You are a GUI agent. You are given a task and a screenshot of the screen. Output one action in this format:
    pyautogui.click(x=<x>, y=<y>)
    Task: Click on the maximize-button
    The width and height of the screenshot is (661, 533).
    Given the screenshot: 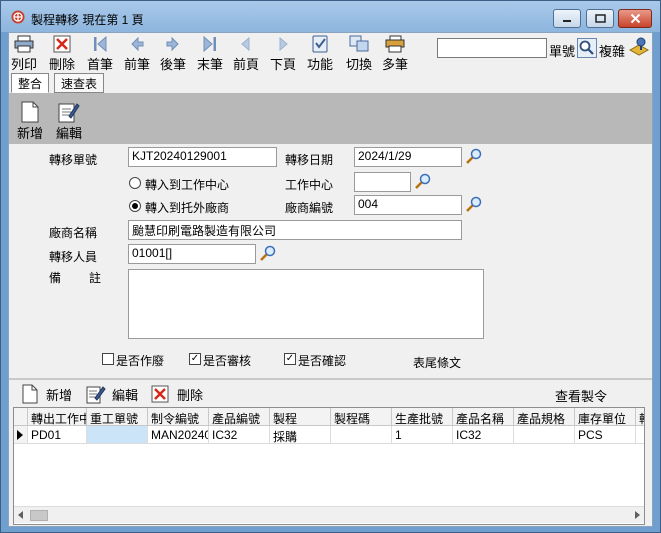 What is the action you would take?
    pyautogui.click(x=600, y=18)
    